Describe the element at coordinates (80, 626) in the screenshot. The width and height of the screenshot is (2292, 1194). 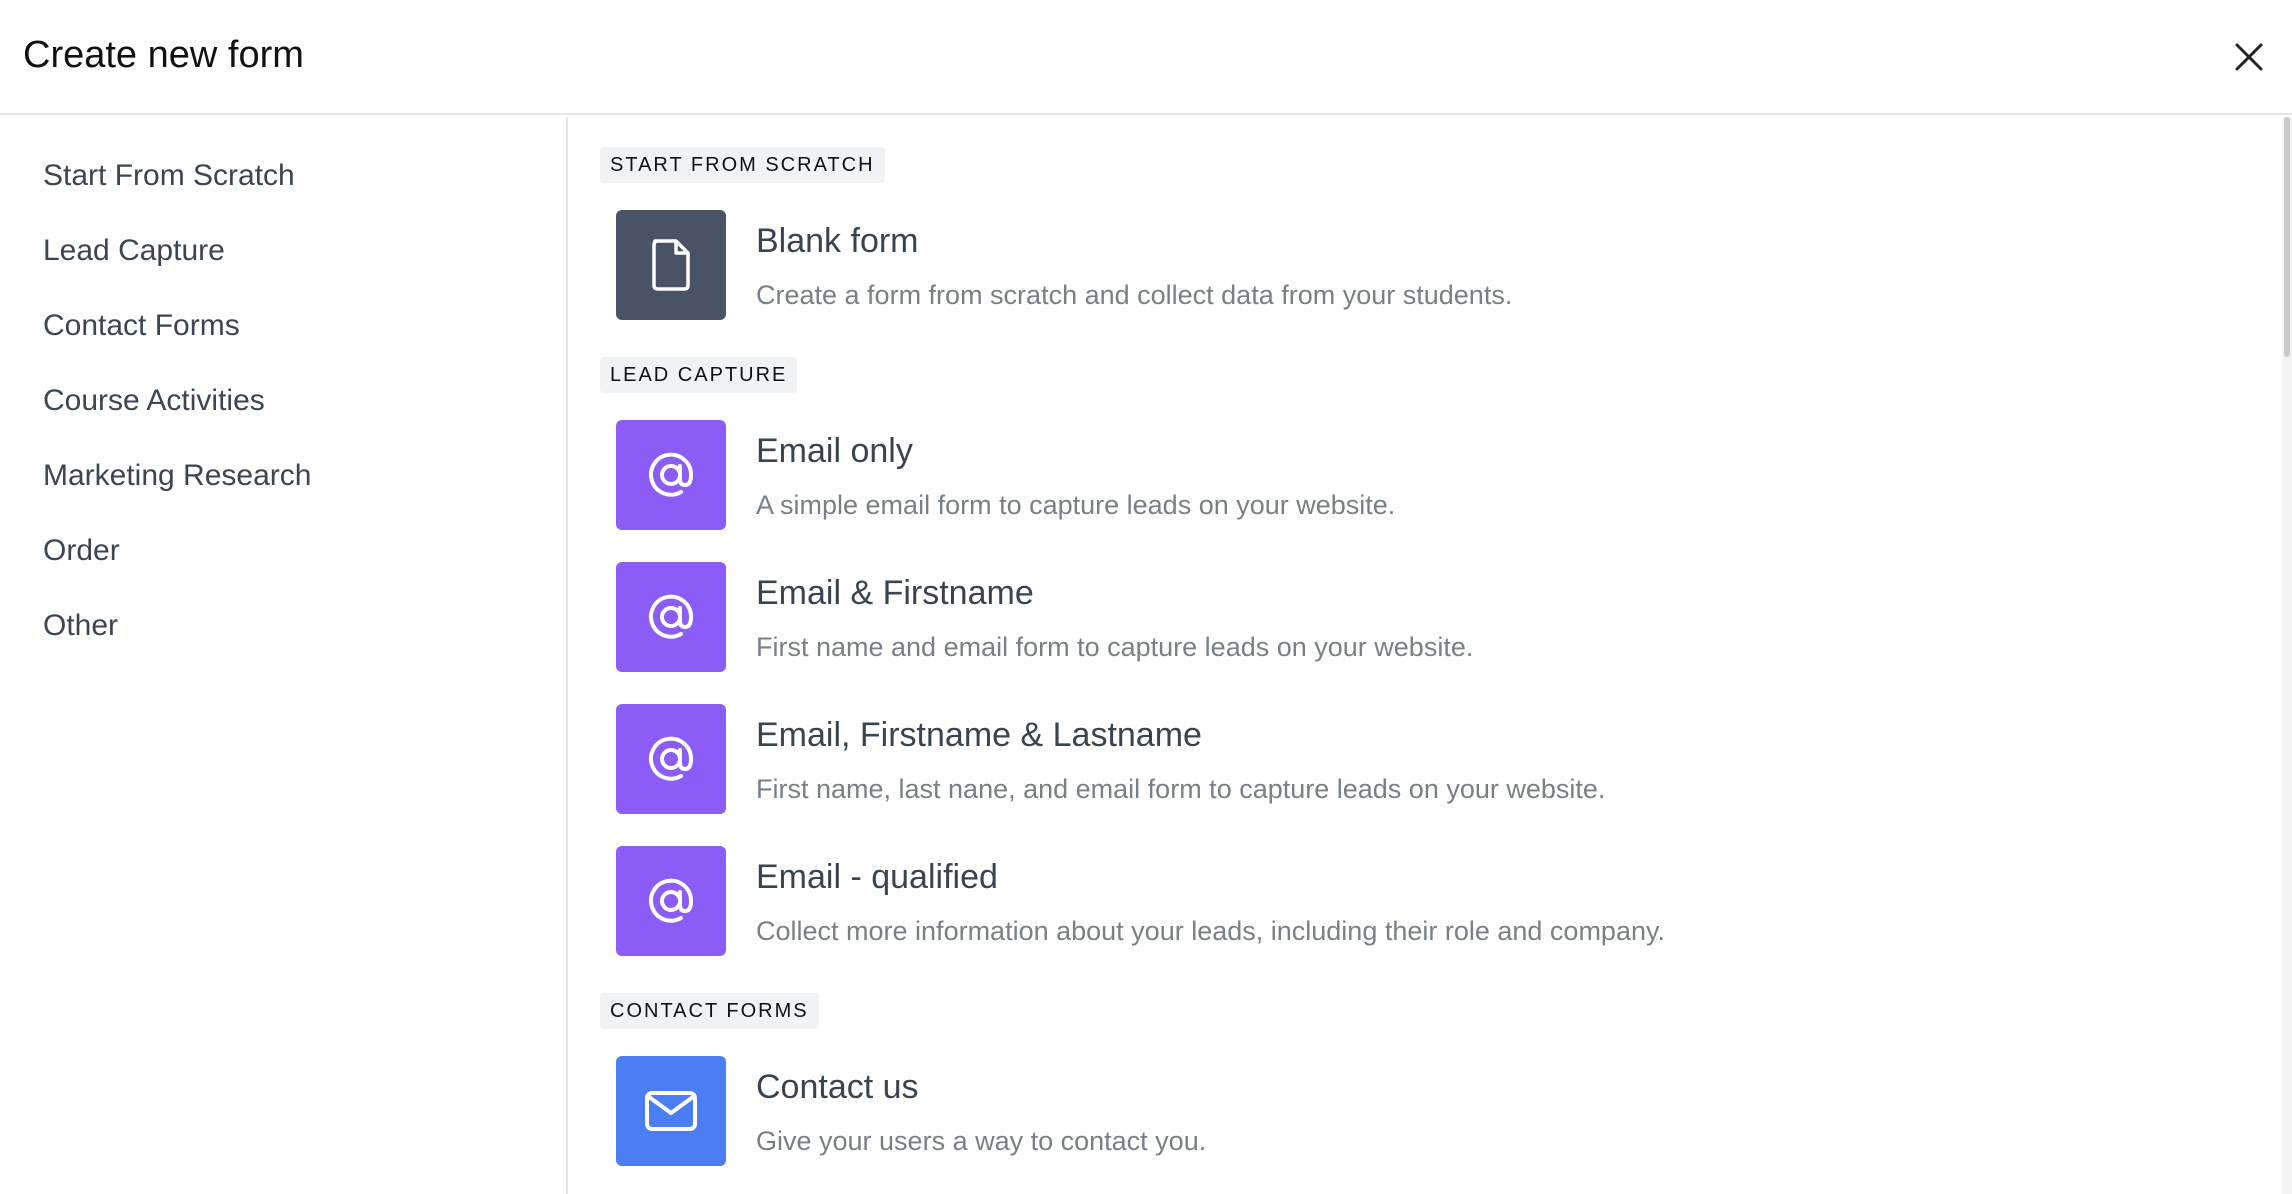
I see `sidebar-item-other: Other` at that location.